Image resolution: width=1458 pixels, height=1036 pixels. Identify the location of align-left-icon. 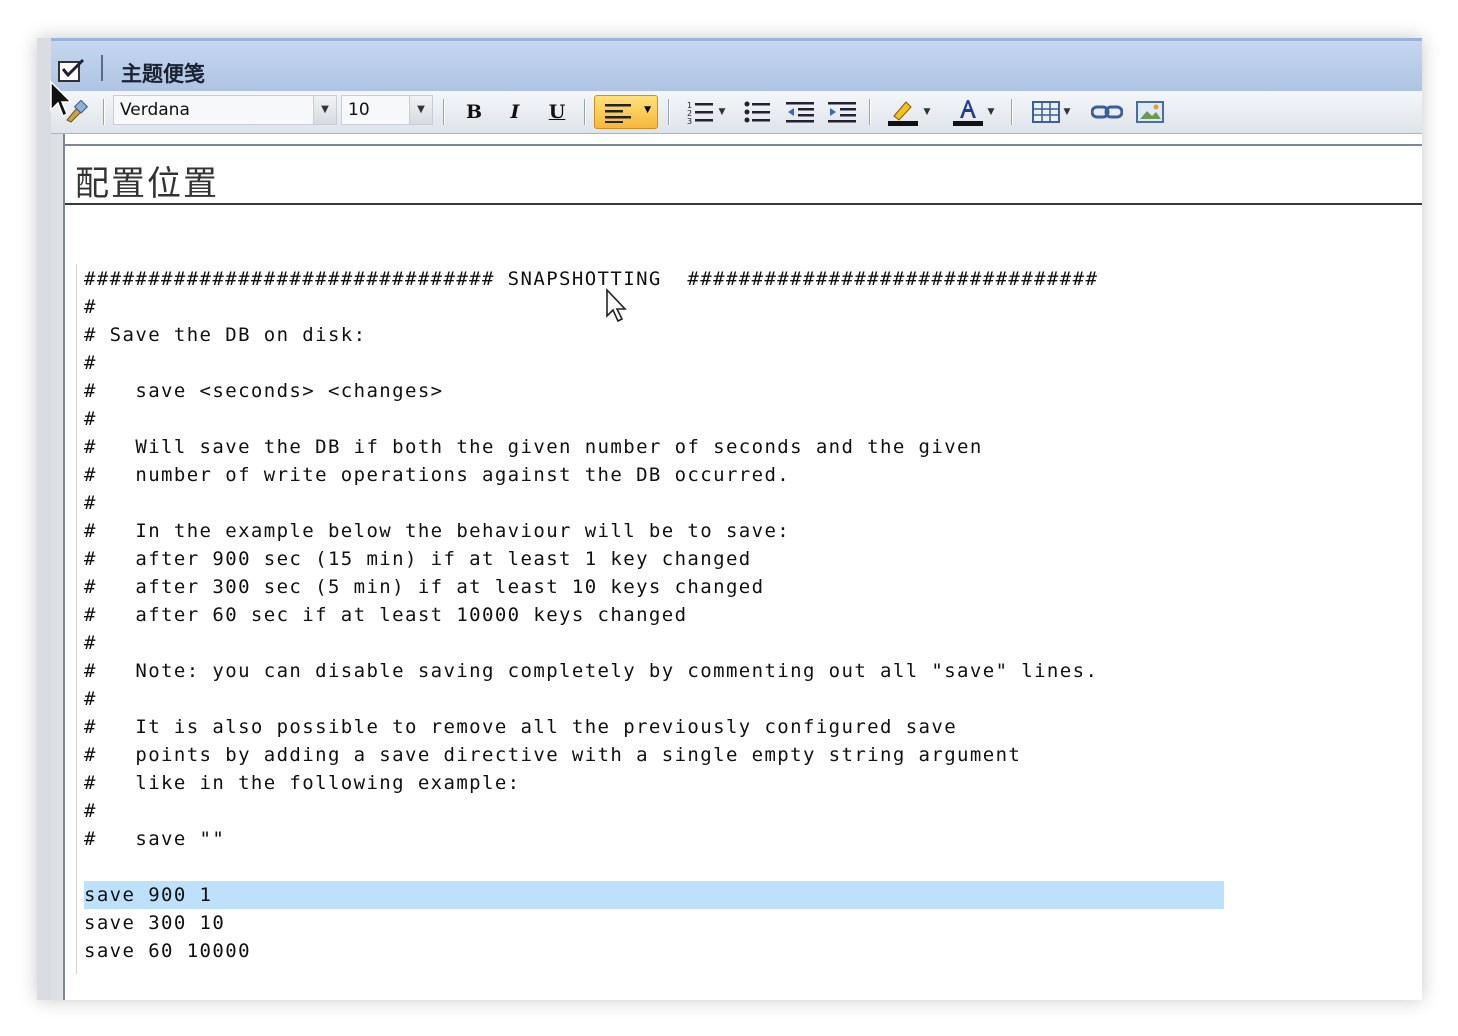
(618, 113).